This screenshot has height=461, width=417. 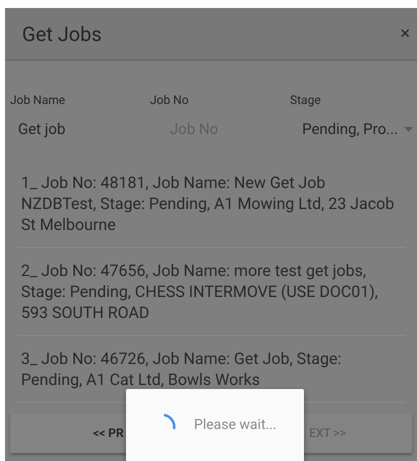 What do you see at coordinates (408, 129) in the screenshot?
I see `dropdown-caret-icon` at bounding box center [408, 129].